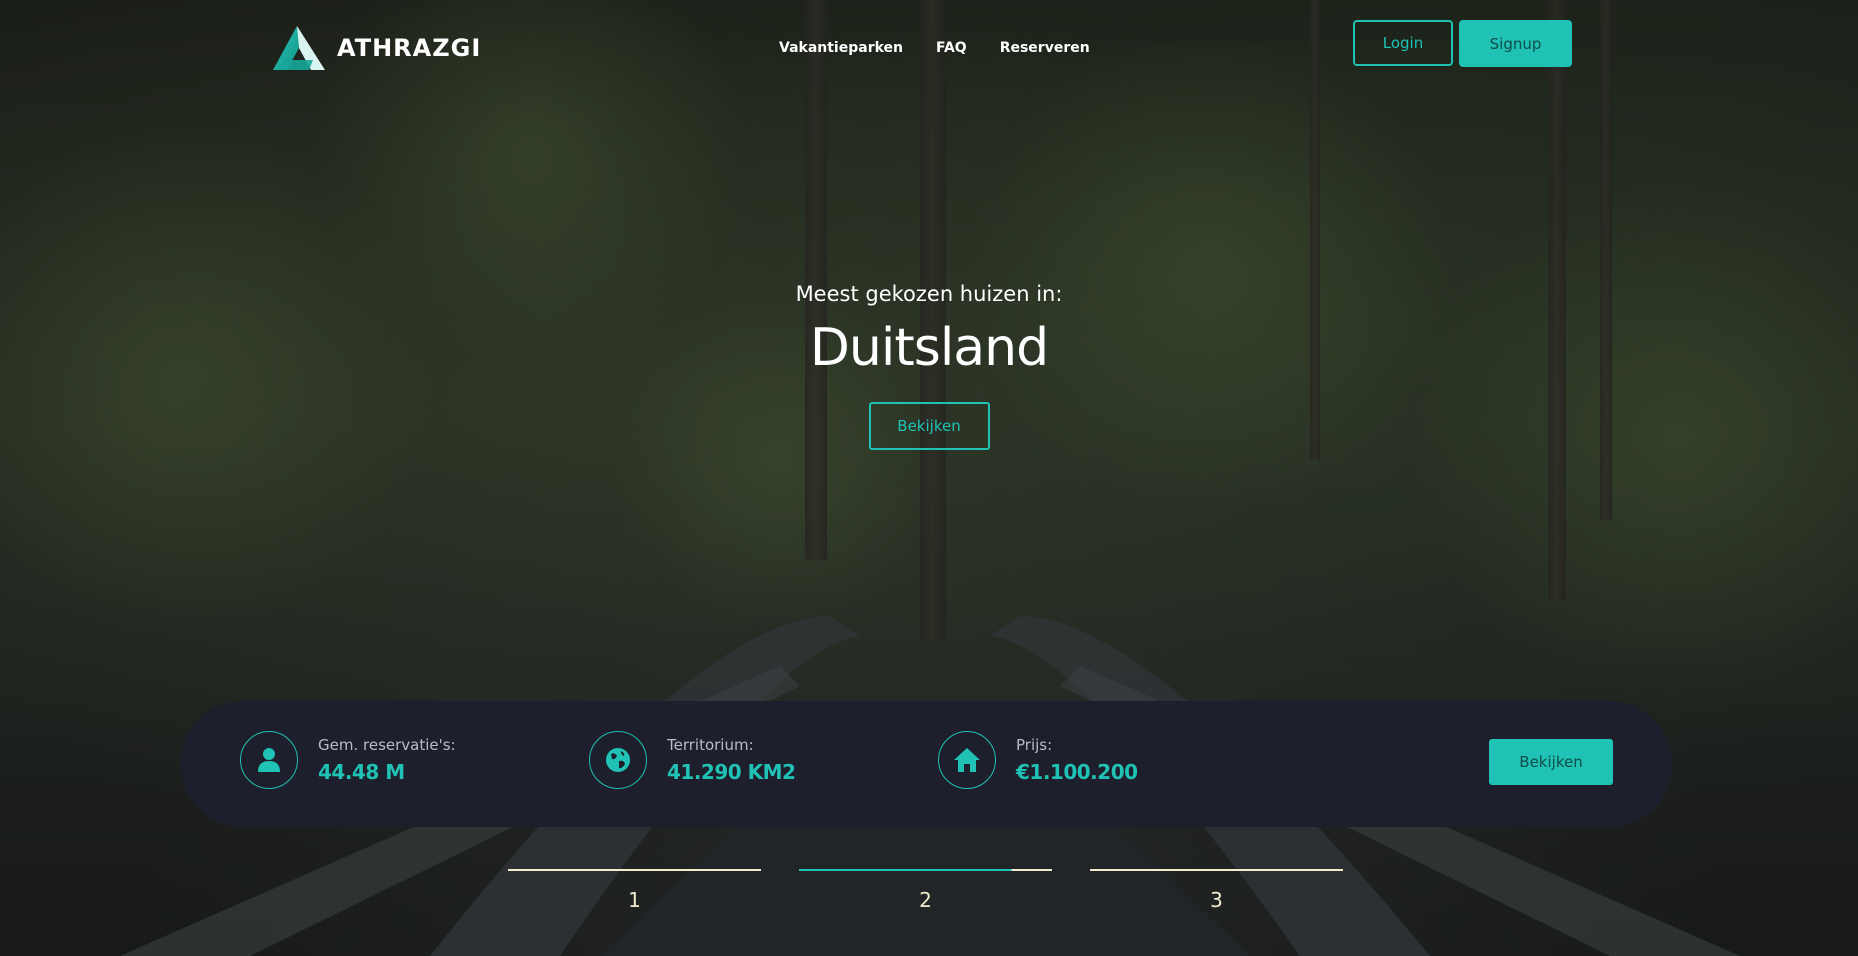  What do you see at coordinates (929, 294) in the screenshot?
I see `hero-subtitle: Meest gekozen huizen in:` at bounding box center [929, 294].